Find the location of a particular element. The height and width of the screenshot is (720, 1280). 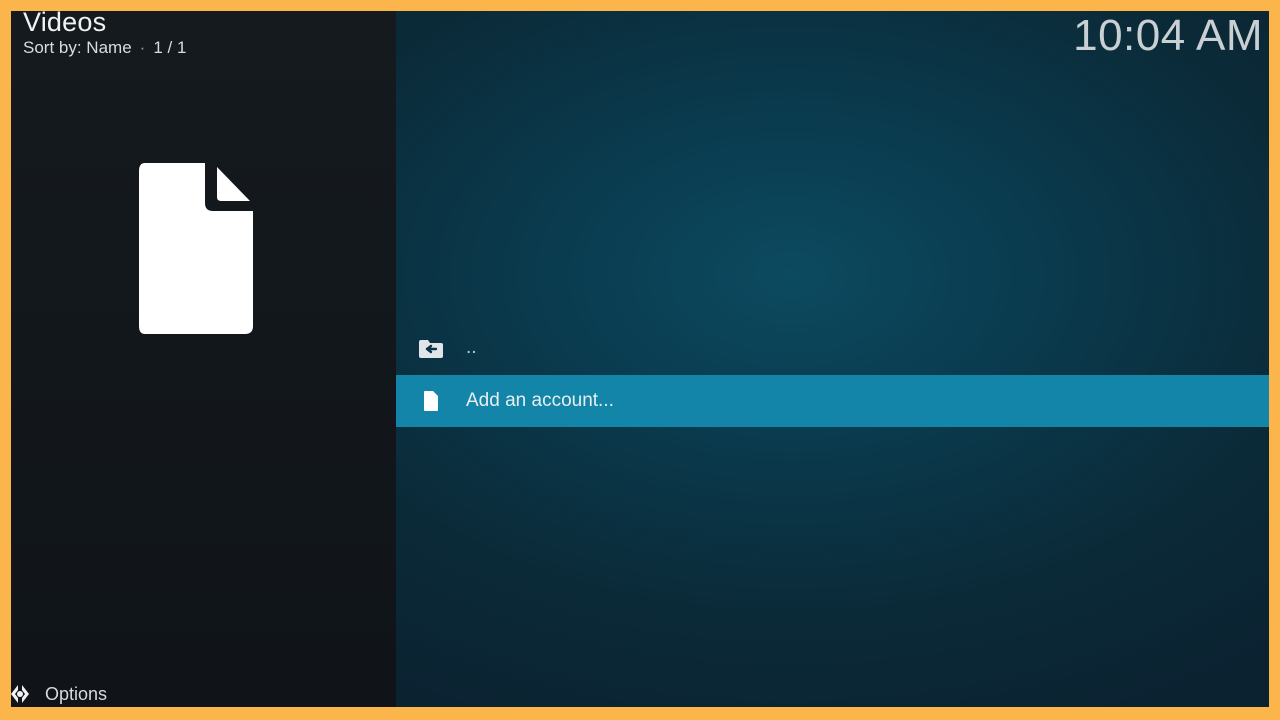

list-item-parent-folder: .. is located at coordinates (832, 349).